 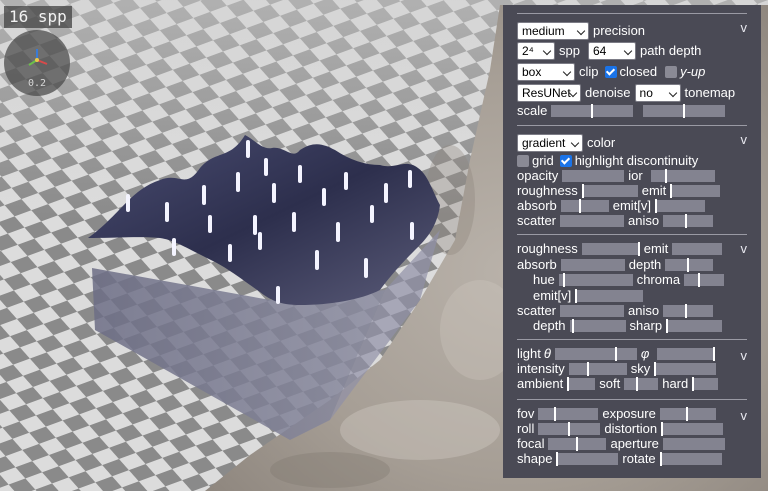 I want to click on scatter-aniso-row: scatter aniso, so click(x=617, y=221).